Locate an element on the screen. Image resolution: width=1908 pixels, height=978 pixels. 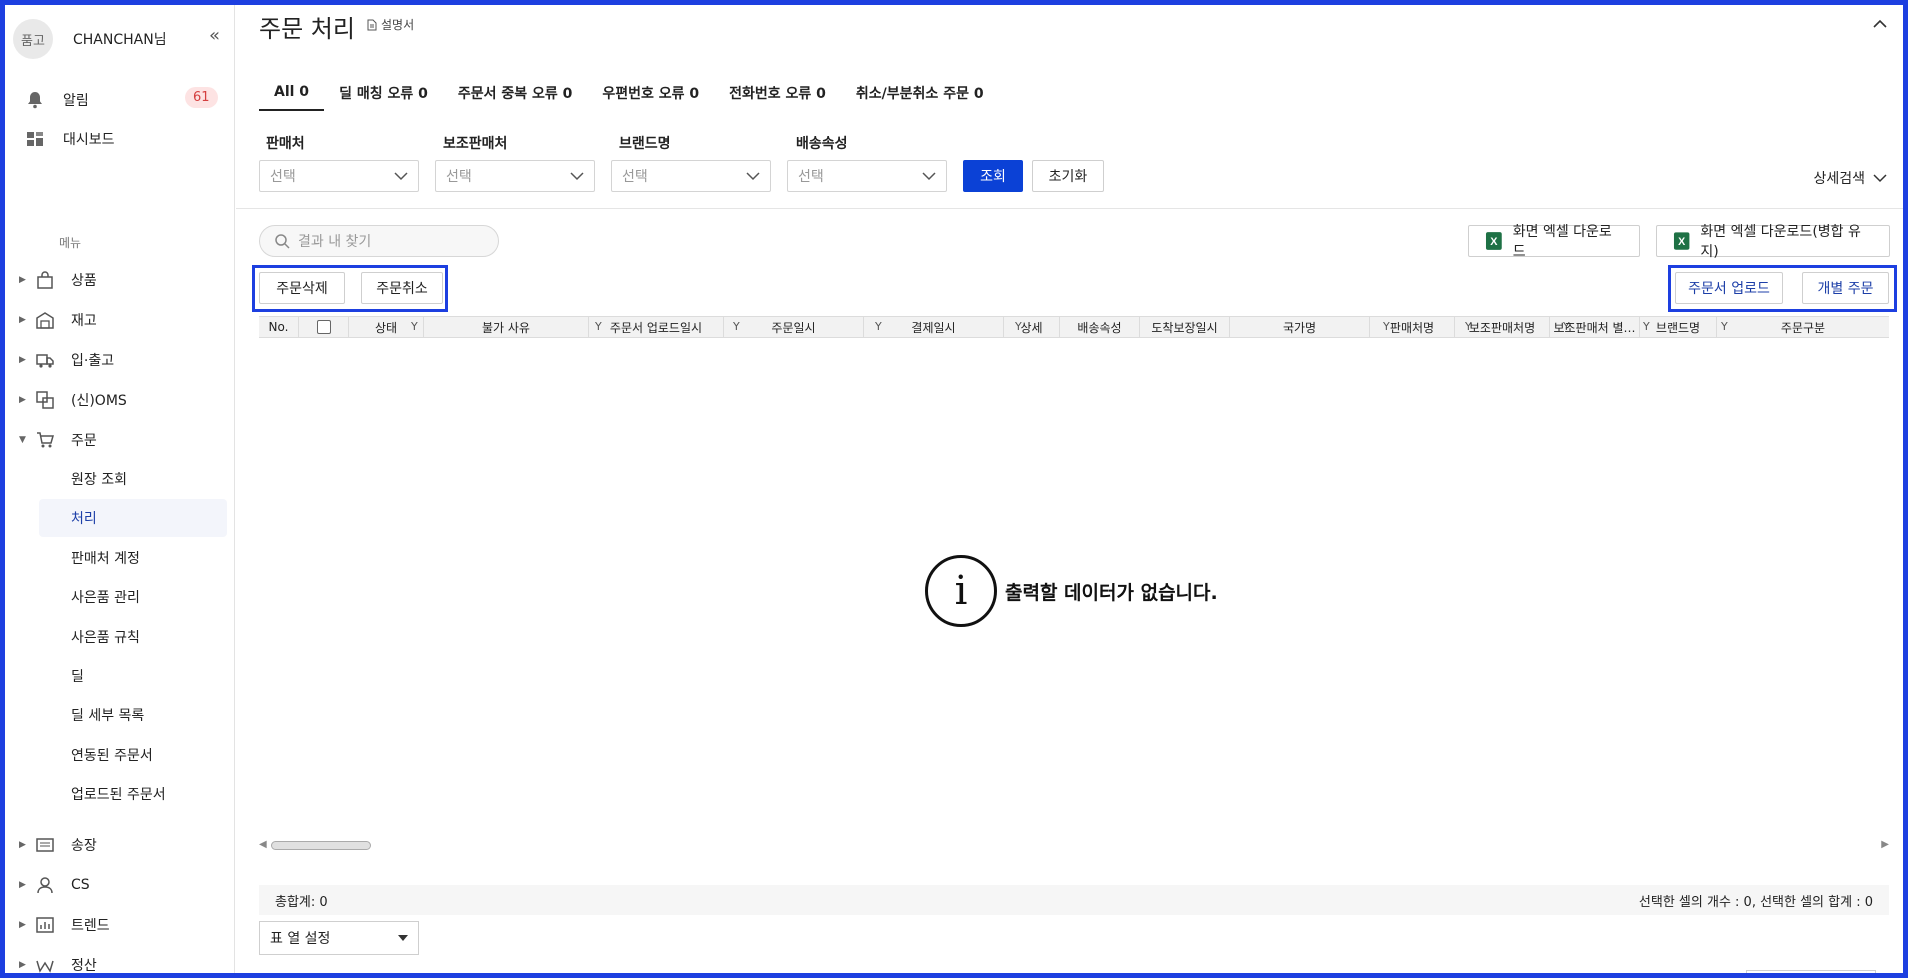
column-header: 보조판매처명 is located at coordinates (1502, 327).